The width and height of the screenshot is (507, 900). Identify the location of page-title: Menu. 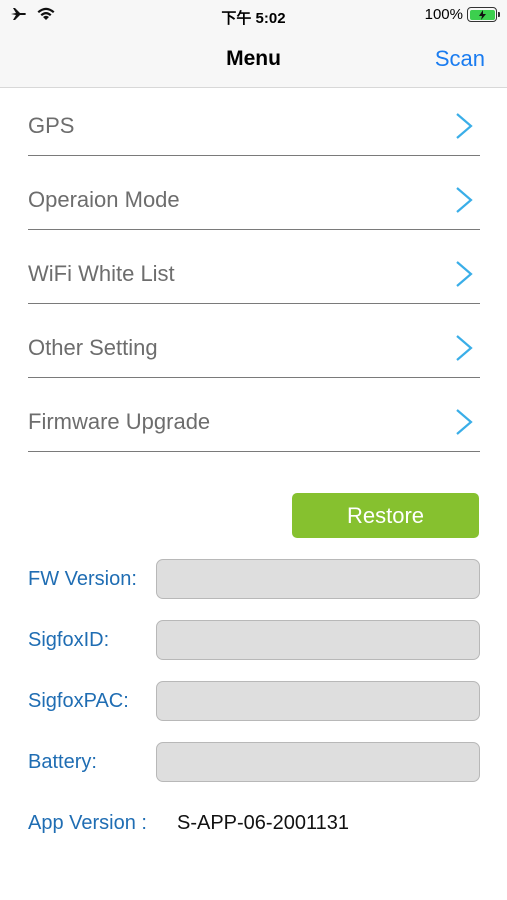
(253, 58).